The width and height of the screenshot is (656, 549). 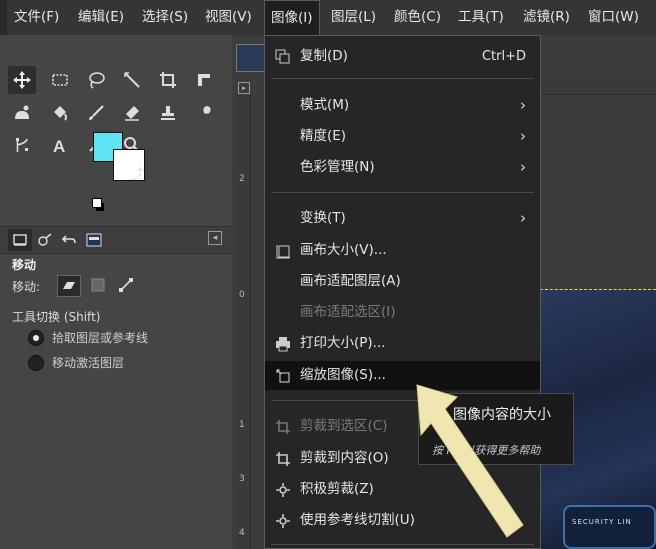 I want to click on menu-windows: 窗口(W), so click(x=613, y=17).